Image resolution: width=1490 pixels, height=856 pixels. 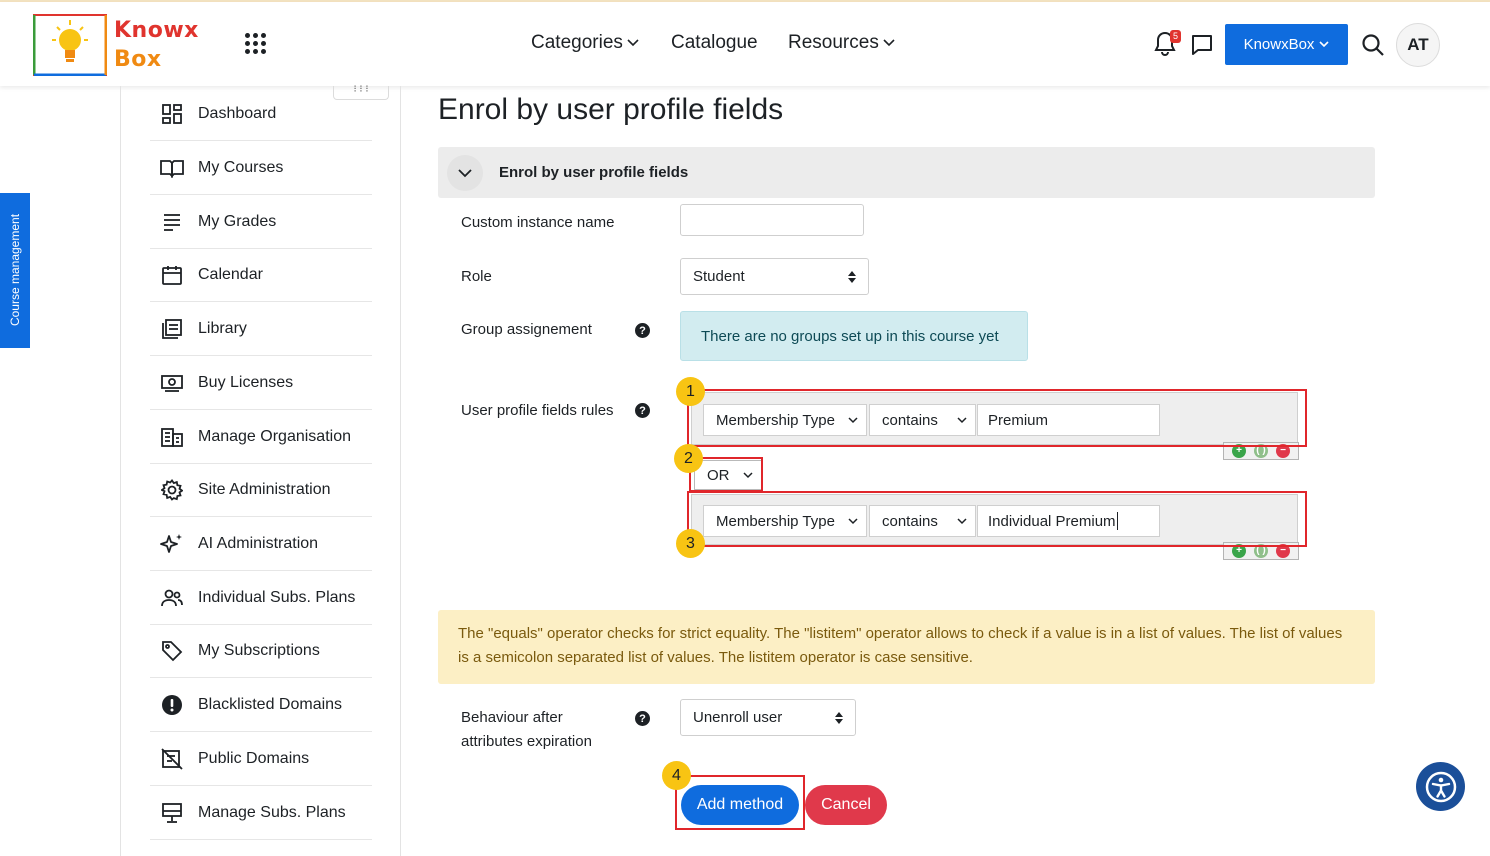 I want to click on sparkle-icon, so click(x=172, y=544).